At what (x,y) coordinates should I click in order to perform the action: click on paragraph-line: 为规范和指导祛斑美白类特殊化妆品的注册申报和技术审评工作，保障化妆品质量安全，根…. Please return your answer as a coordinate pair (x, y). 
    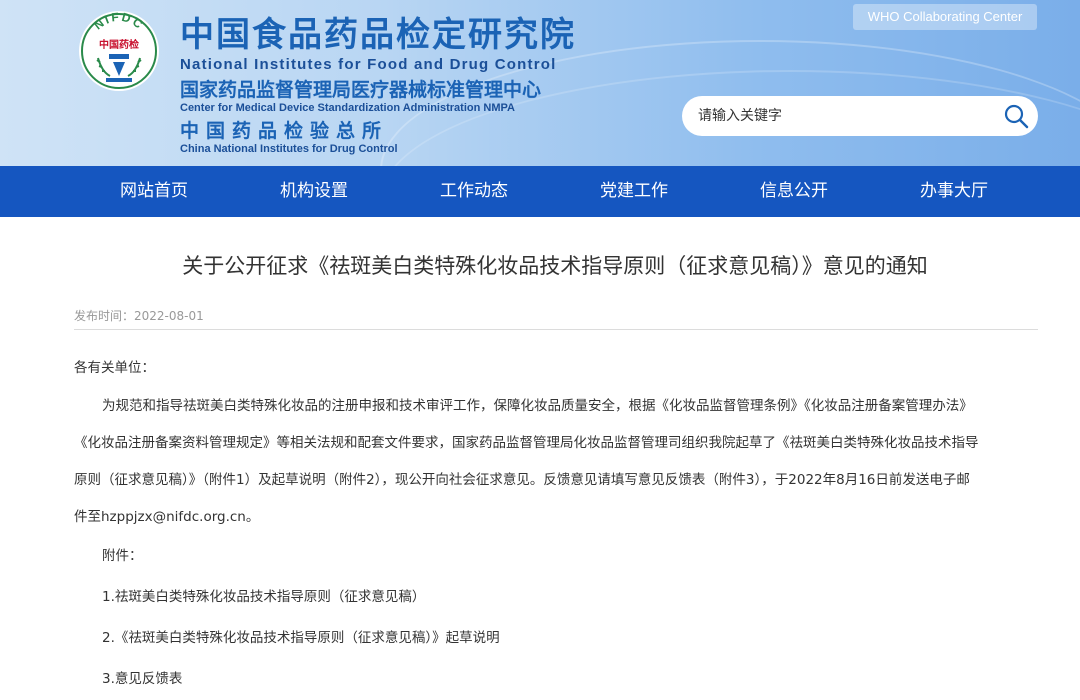
    Looking at the image, I should click on (537, 406).